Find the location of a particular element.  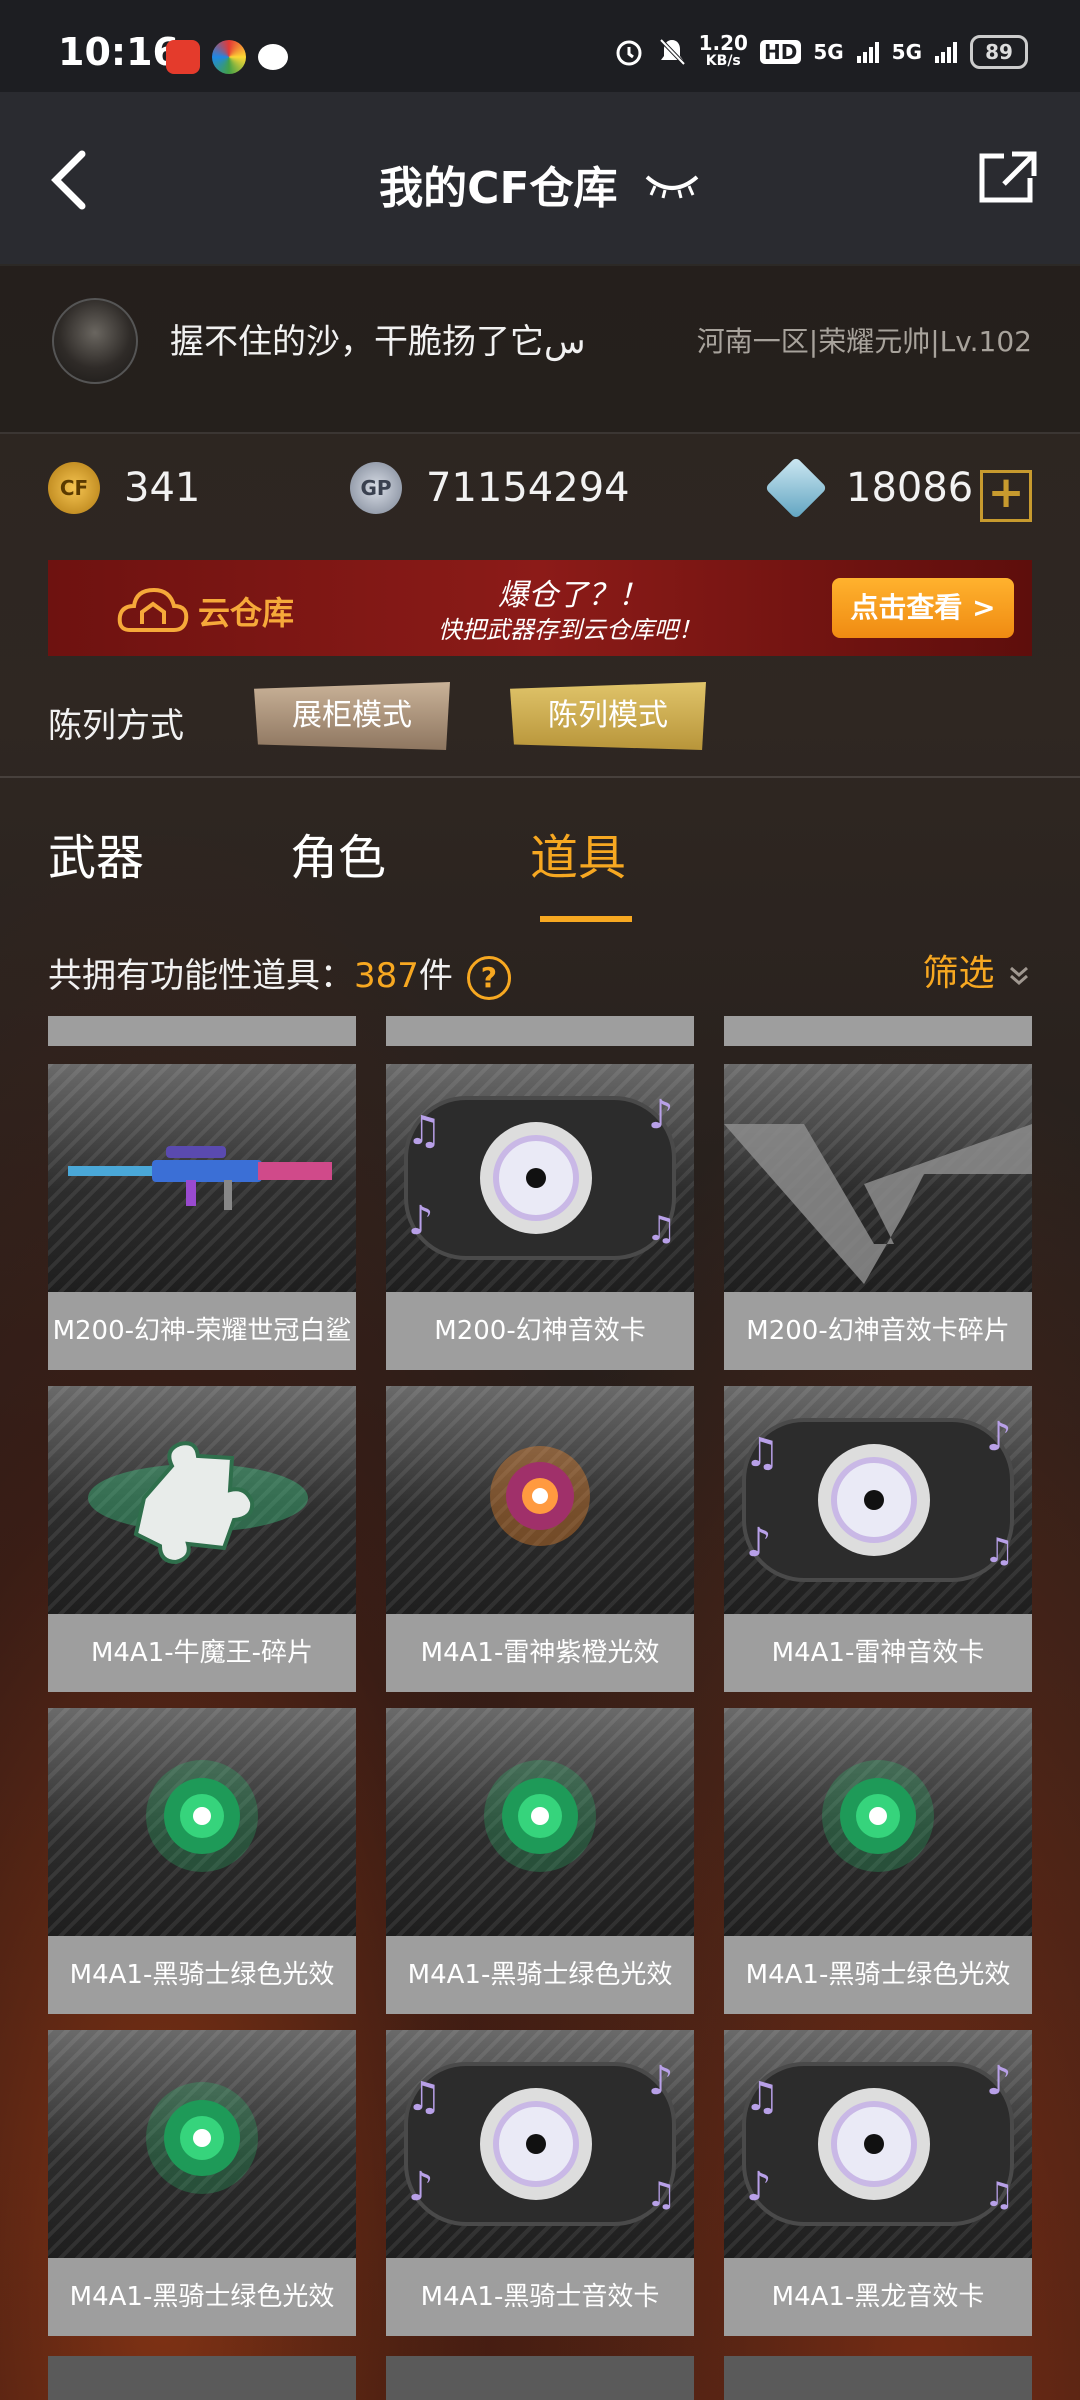

purple-orange-glow-icon is located at coordinates (540, 1496).